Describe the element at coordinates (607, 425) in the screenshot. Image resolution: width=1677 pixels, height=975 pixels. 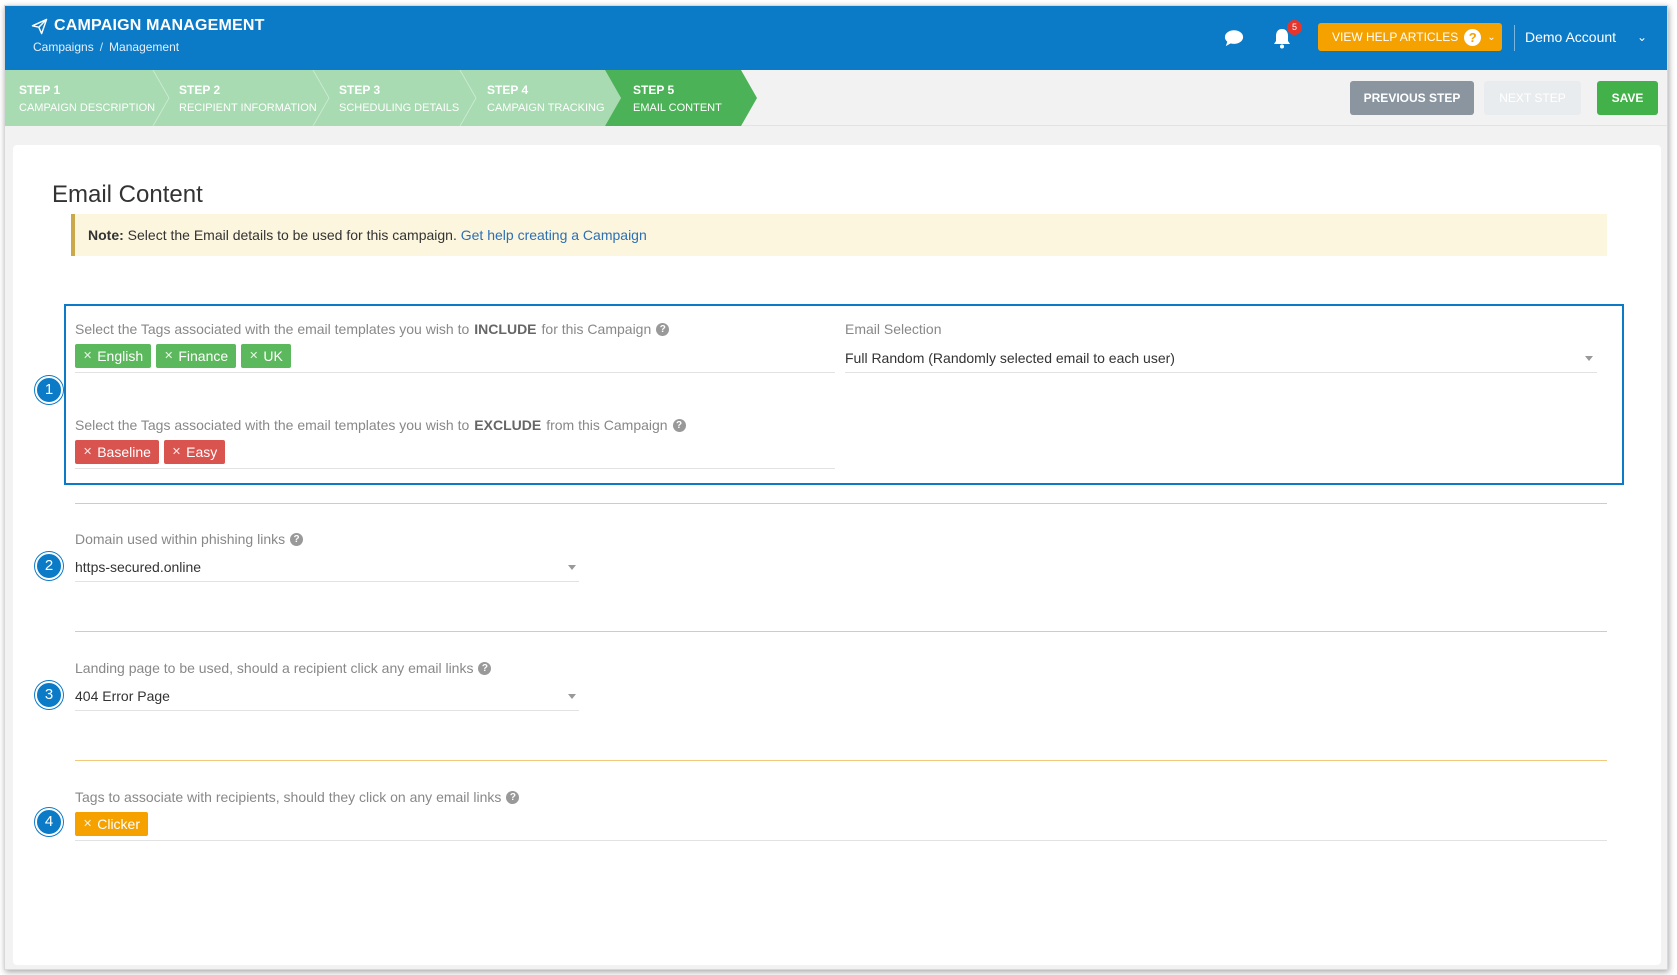
I see `exclude-label-suffix: from this Campaign` at that location.